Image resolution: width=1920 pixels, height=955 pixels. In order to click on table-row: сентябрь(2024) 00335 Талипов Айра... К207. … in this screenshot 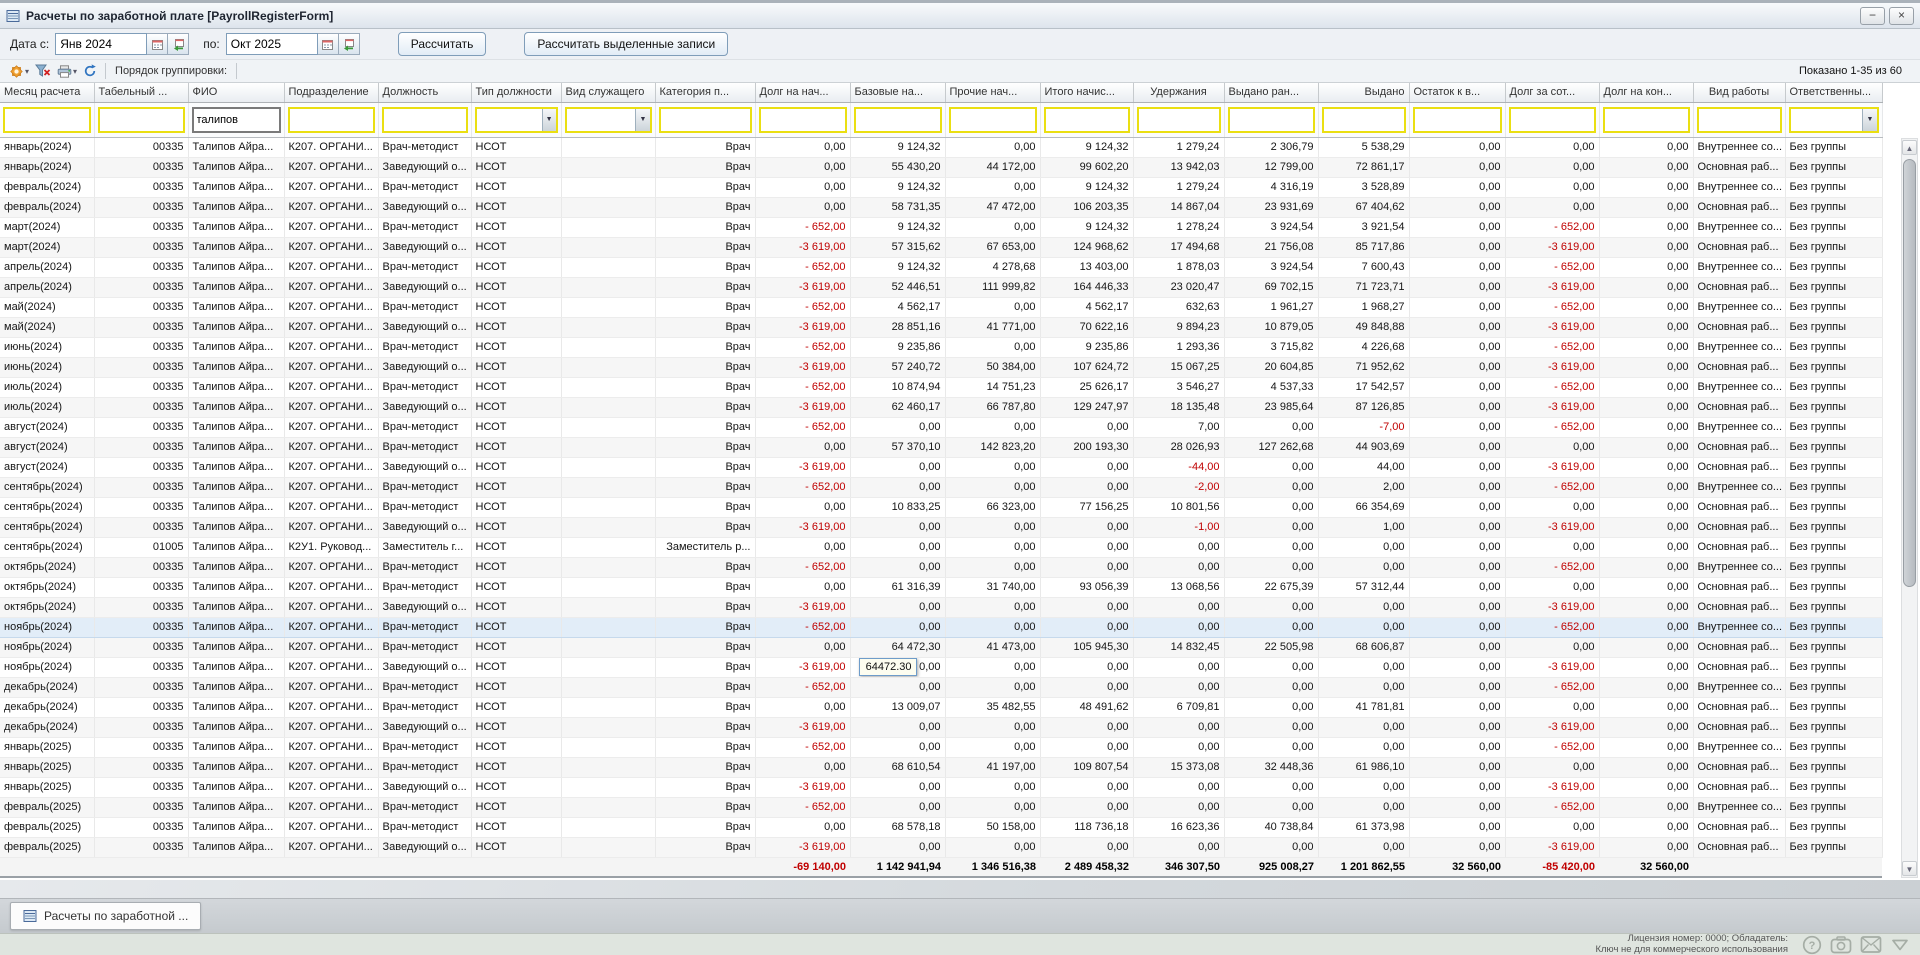, I will do `click(941, 487)`.